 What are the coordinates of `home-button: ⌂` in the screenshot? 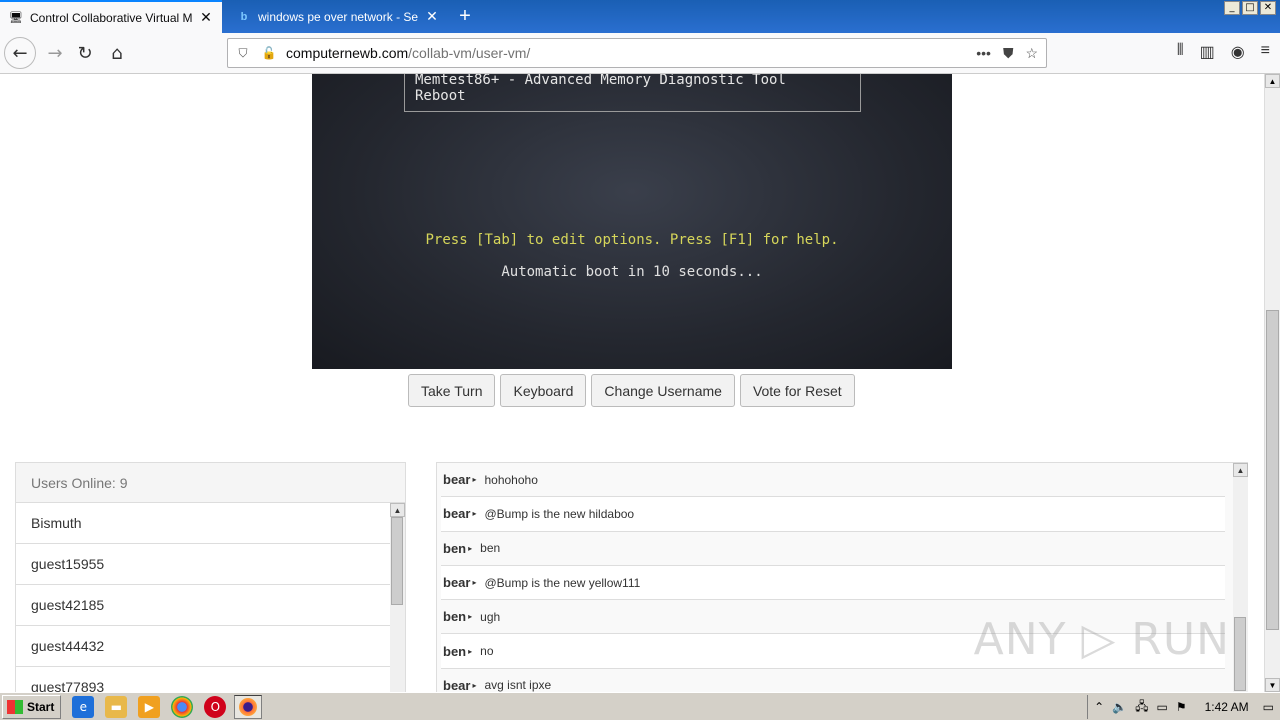 It's located at (117, 53).